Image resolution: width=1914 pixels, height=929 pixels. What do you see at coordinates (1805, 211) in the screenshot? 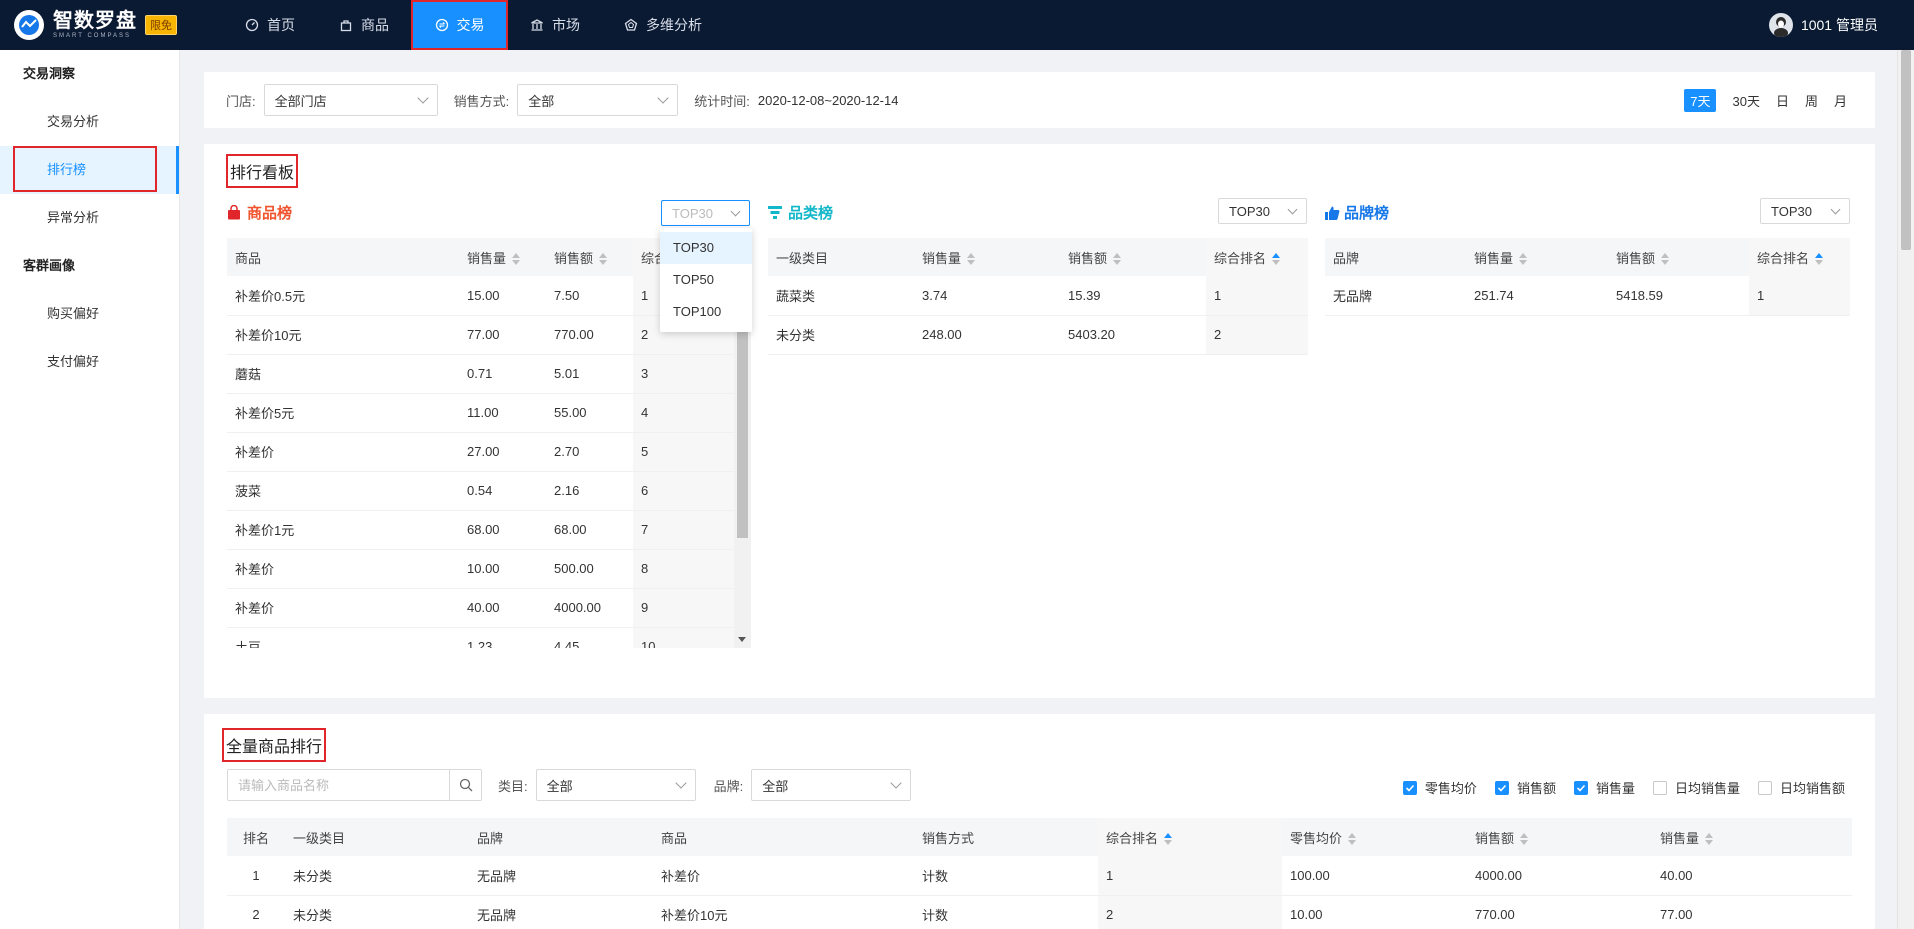
I see `brand-top-select: TOP30` at bounding box center [1805, 211].